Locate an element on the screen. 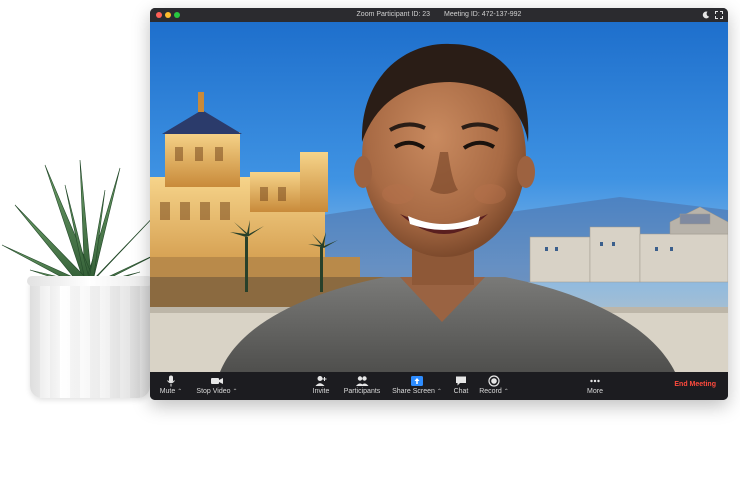  chat-bubble-icon is located at coordinates (461, 381).